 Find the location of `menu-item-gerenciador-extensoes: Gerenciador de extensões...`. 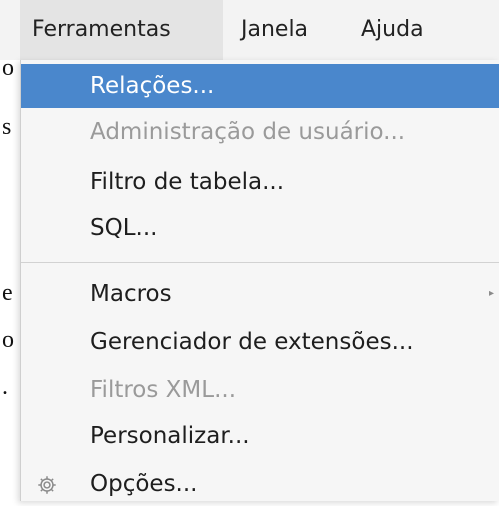

menu-item-gerenciador-extensoes: Gerenciador de extensões... is located at coordinates (260, 342).